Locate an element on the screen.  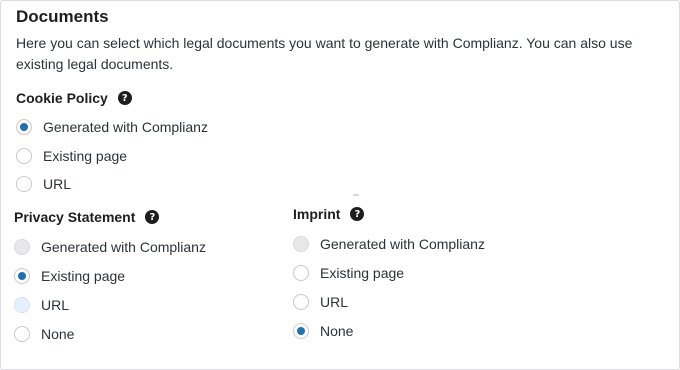
privacy-statement-option-url: URL is located at coordinates (41, 305).